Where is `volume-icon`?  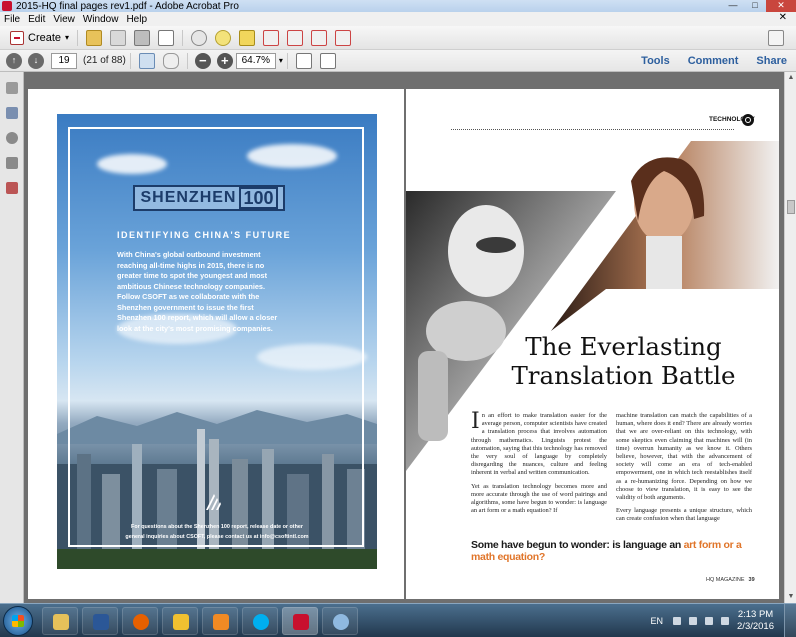 volume-icon is located at coordinates (709, 621).